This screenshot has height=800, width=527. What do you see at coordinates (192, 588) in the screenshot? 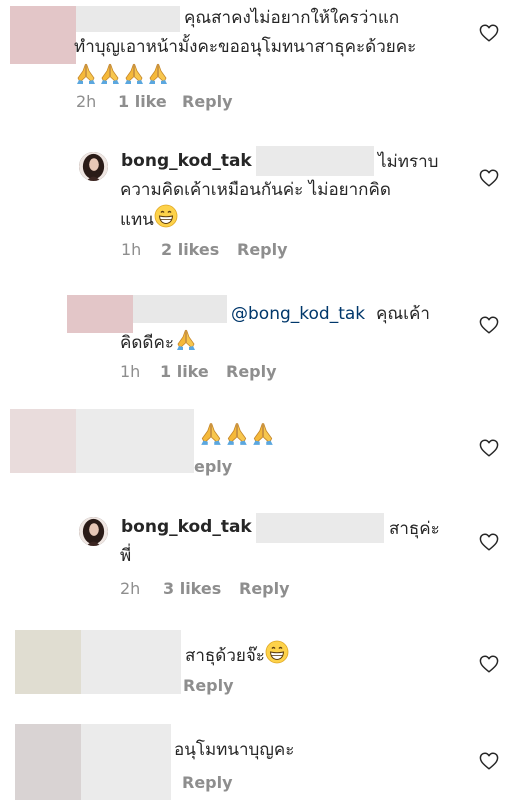
I see `likes-count-link: 3 likes` at bounding box center [192, 588].